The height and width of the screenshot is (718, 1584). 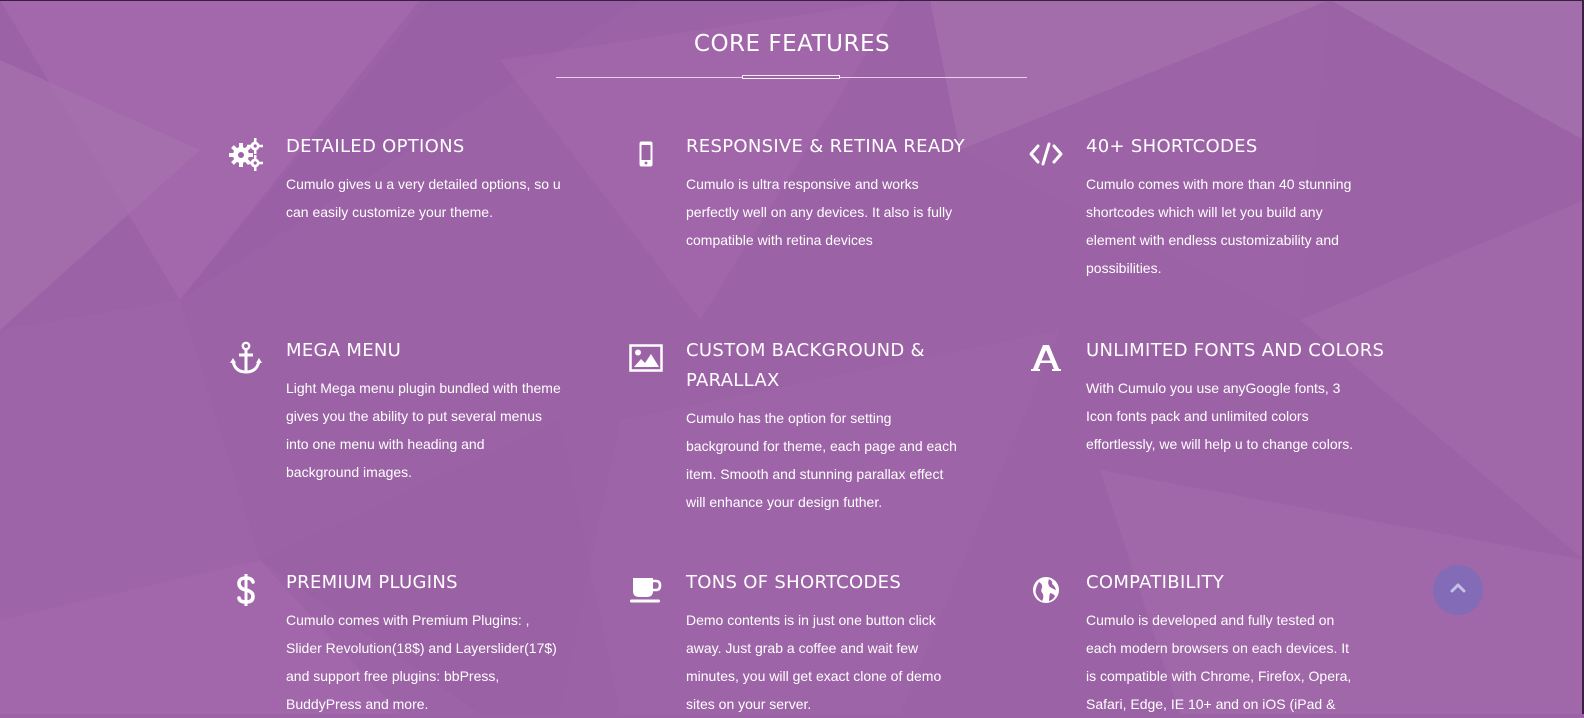 What do you see at coordinates (792, 44) in the screenshot?
I see `section-title: CORE FEATURES` at bounding box center [792, 44].